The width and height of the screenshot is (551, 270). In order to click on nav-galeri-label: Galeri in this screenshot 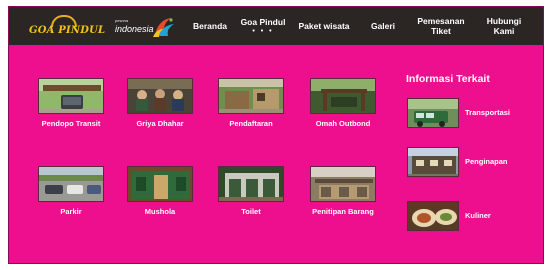, I will do `click(383, 26)`.